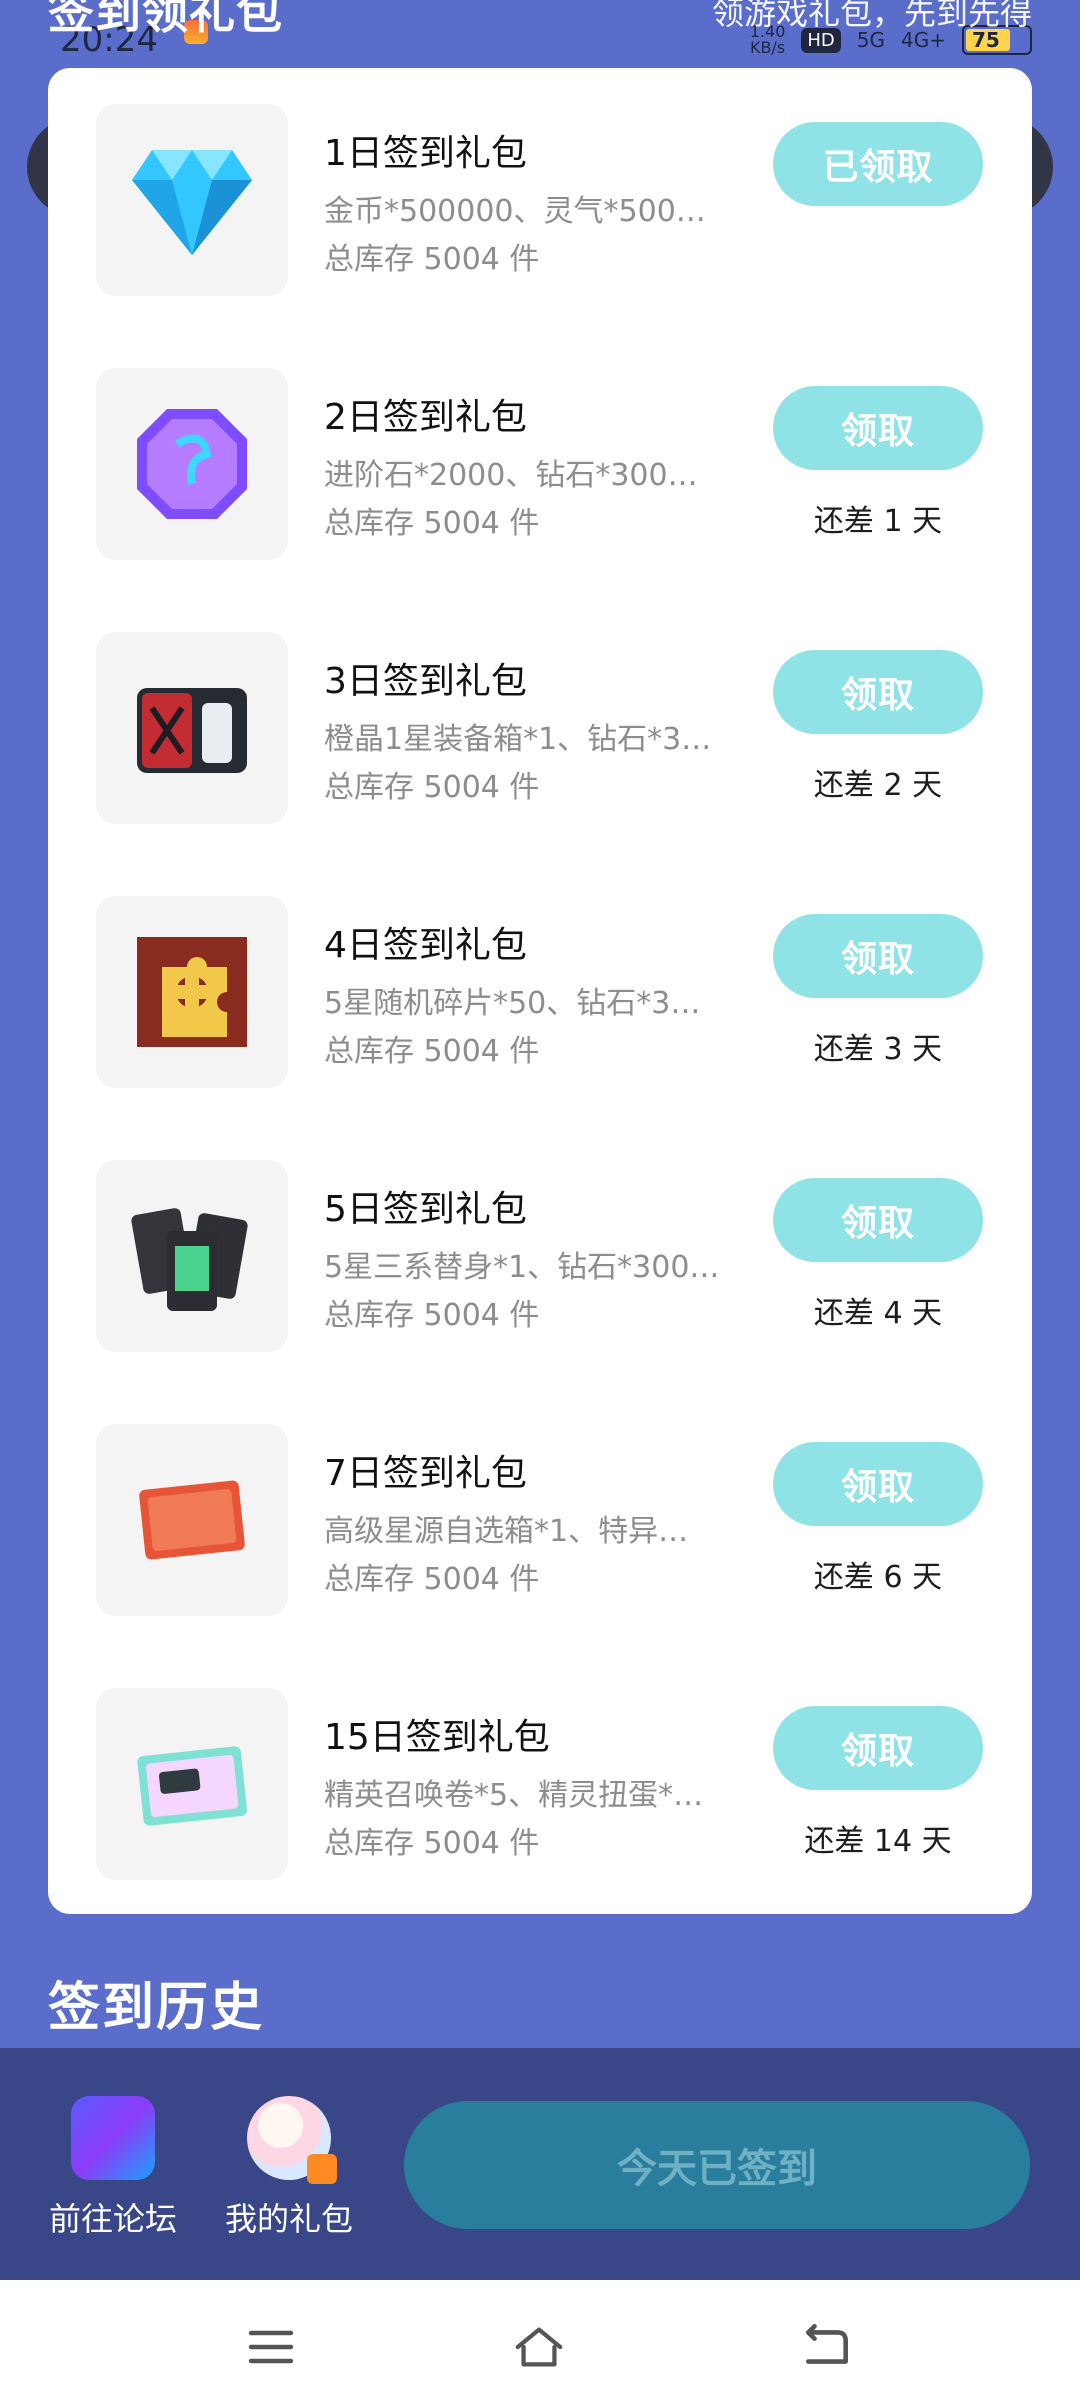 This screenshot has width=1080, height=2408. What do you see at coordinates (878, 521) in the screenshot?
I see `remaining-days: 还差 1 天` at bounding box center [878, 521].